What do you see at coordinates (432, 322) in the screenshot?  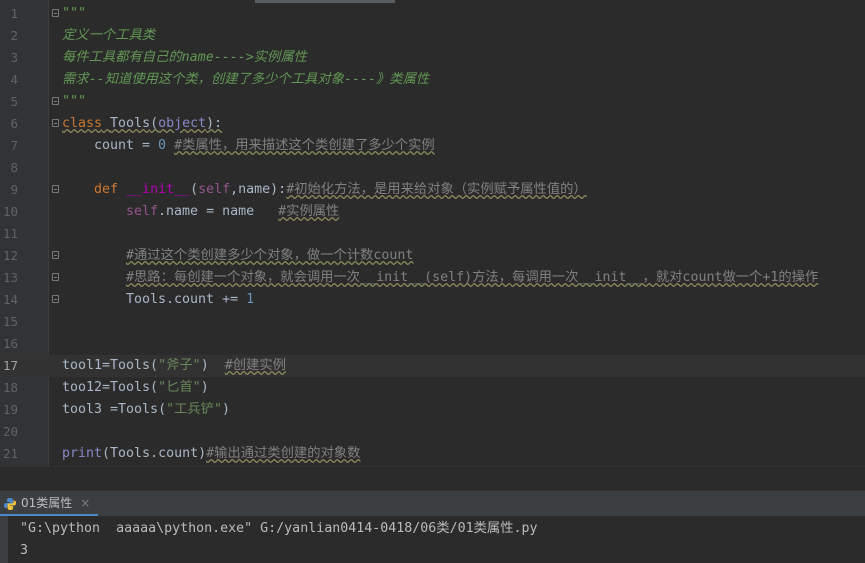 I see `code-line: 15` at bounding box center [432, 322].